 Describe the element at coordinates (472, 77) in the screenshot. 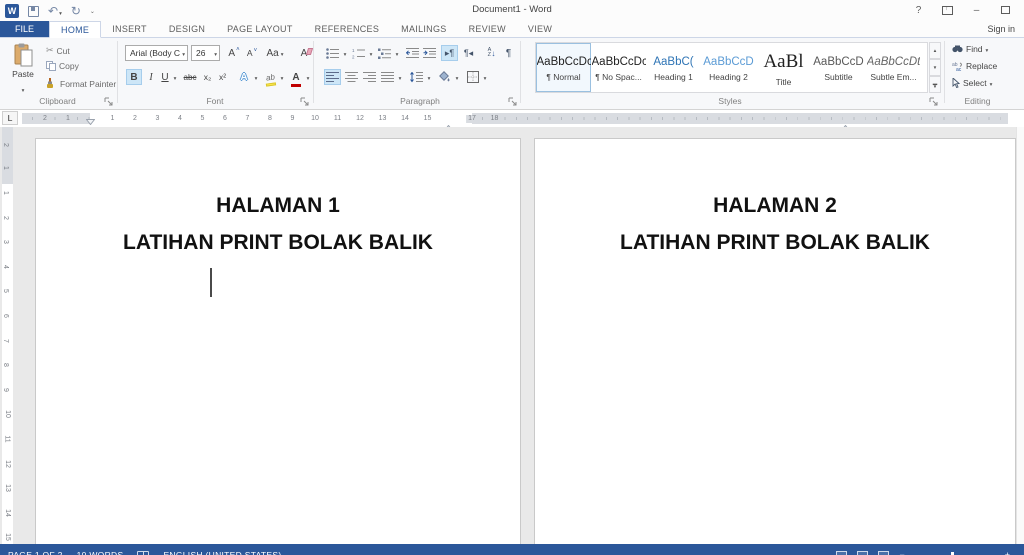

I see `borders-button` at that location.